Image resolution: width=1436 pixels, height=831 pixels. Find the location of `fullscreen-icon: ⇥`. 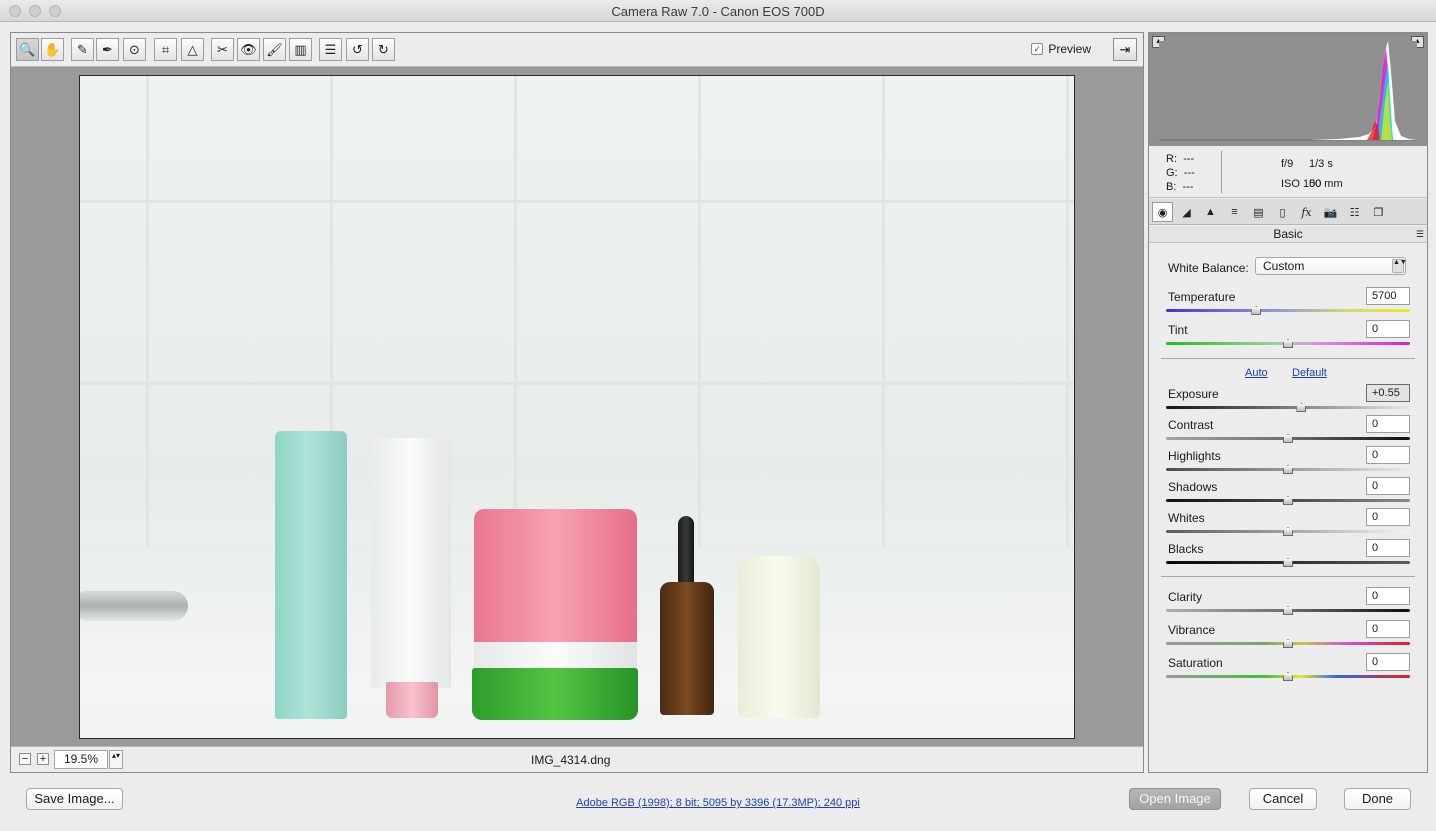

fullscreen-icon: ⇥ is located at coordinates (1125, 49).